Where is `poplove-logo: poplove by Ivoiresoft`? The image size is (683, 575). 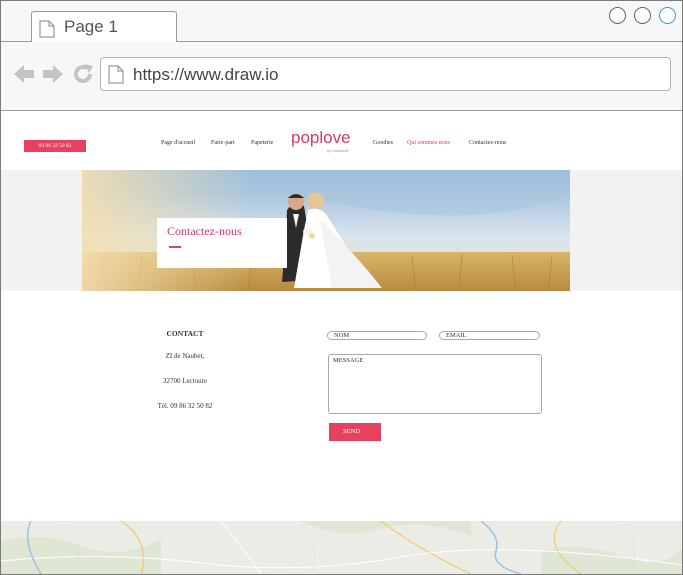 poplove-logo: poplove by Ivoiresoft is located at coordinates (326, 137).